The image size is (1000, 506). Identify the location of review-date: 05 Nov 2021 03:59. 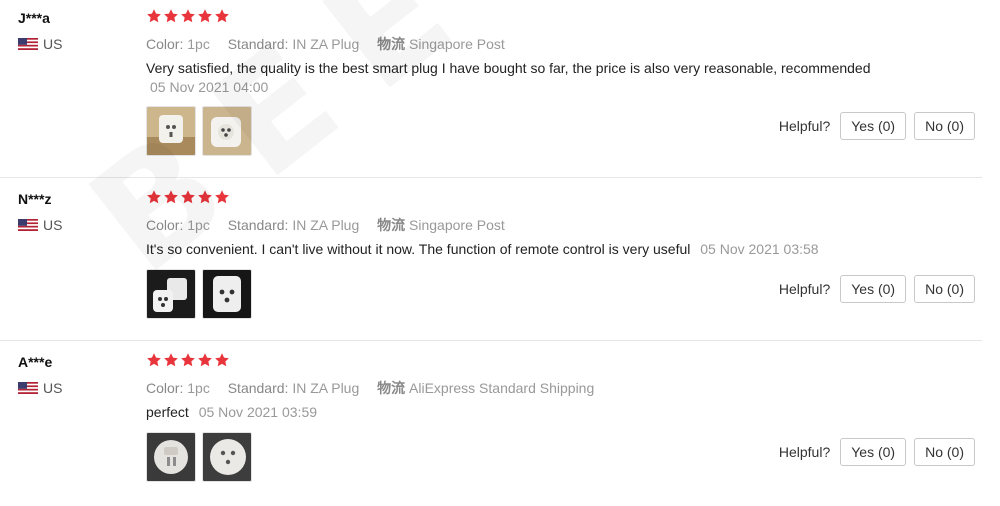
(258, 412).